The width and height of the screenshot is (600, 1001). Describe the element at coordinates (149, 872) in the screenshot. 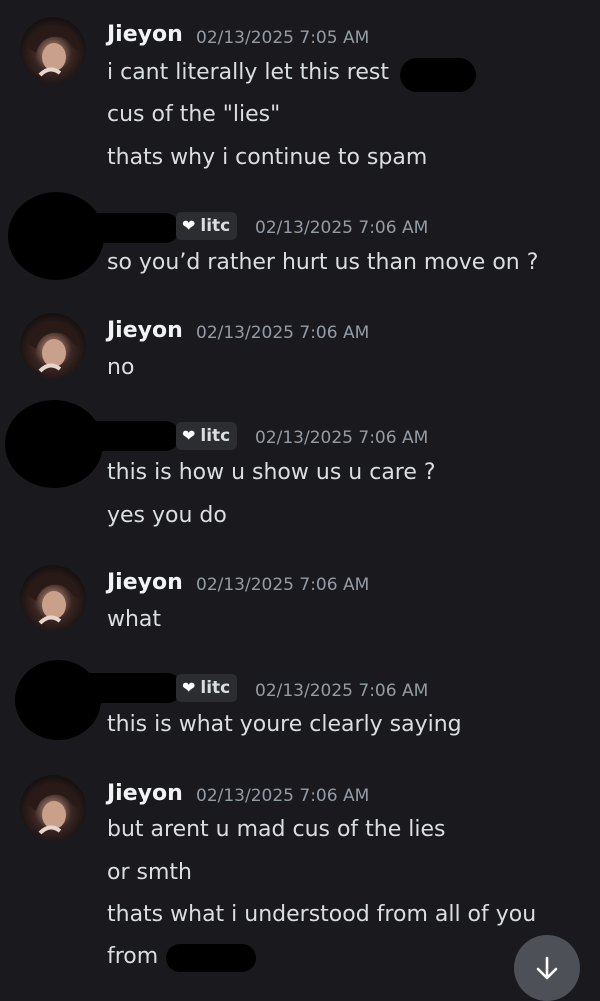

I see `message-line: or smth` at that location.